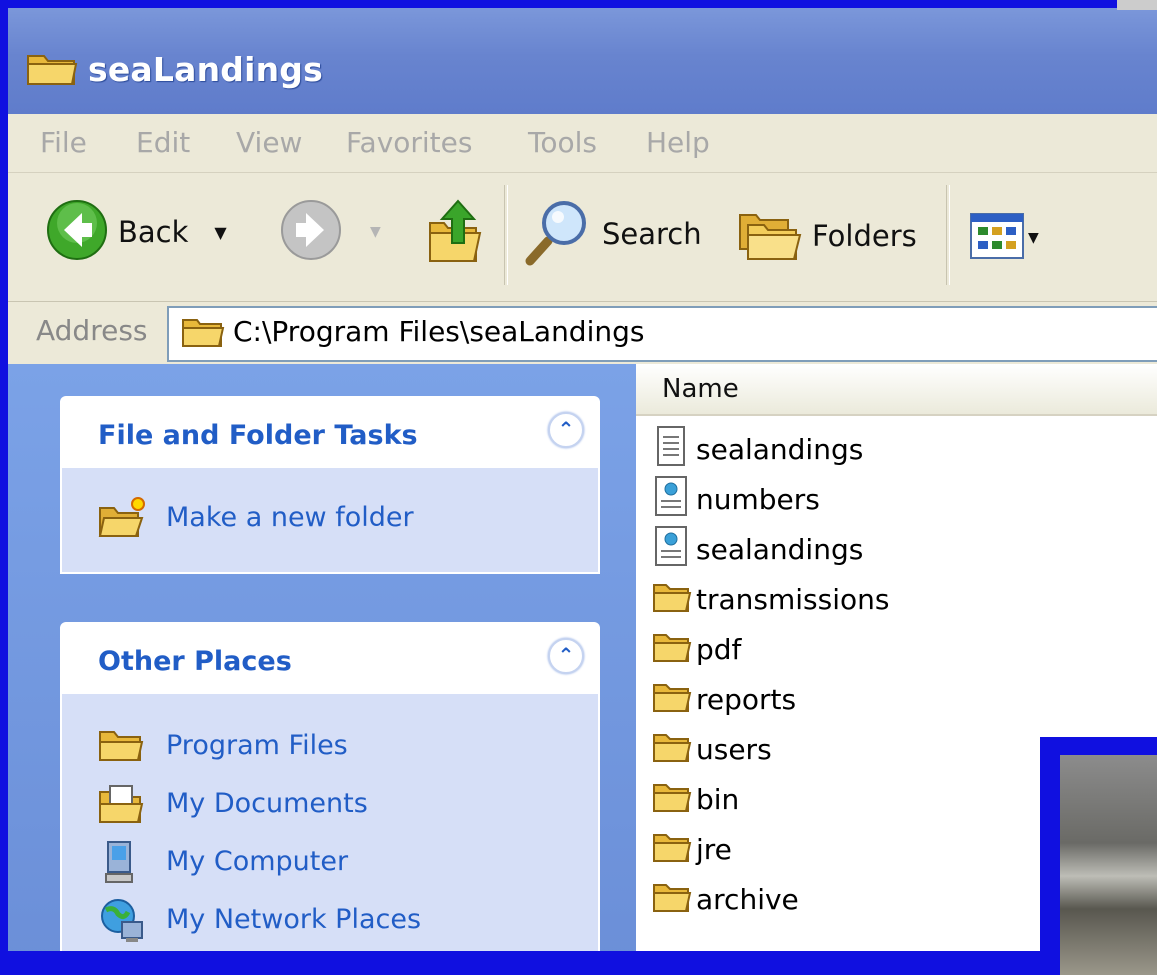 This screenshot has height=975, width=1157. I want to click on menu-file: File, so click(63, 142).